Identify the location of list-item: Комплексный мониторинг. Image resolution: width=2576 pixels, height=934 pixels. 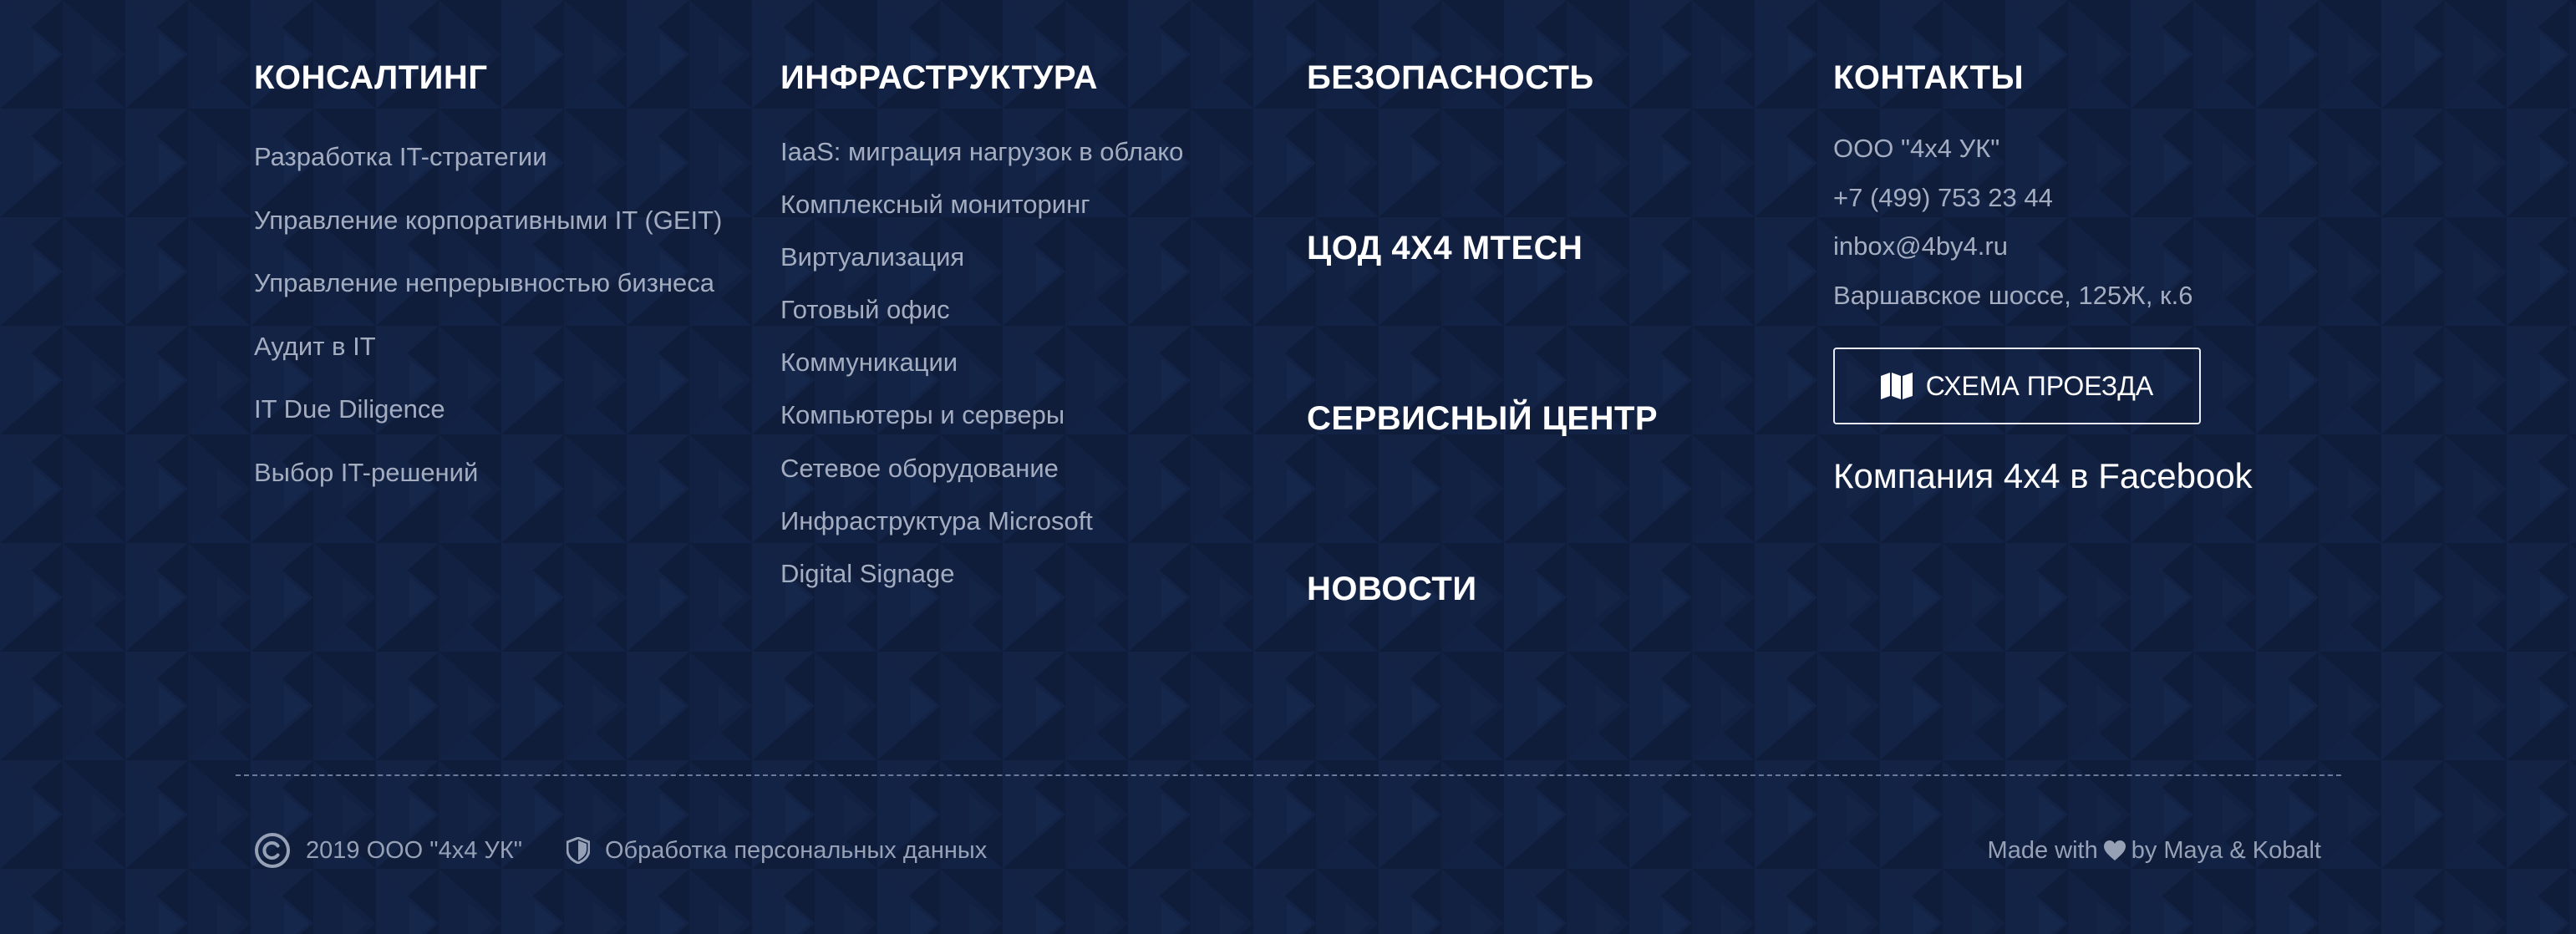
(1031, 214).